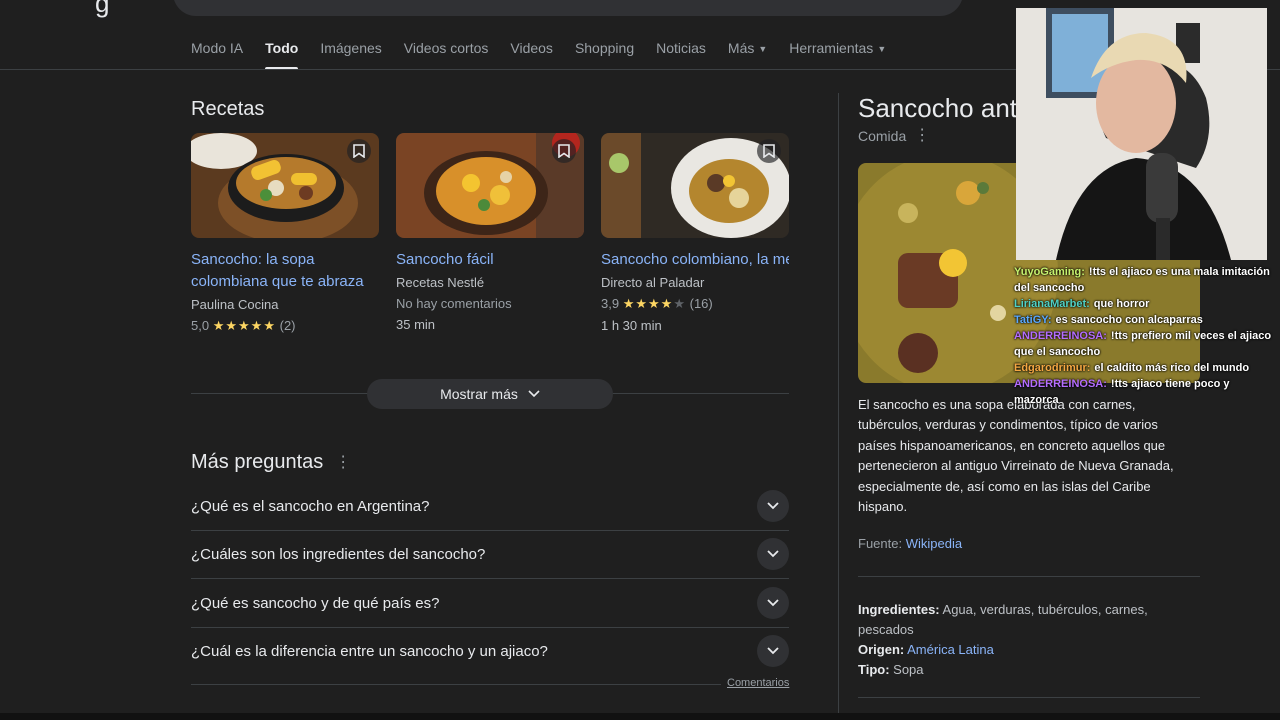  Describe the element at coordinates (631, 325) in the screenshot. I see `recipe-time: 1 h 30 min` at that location.